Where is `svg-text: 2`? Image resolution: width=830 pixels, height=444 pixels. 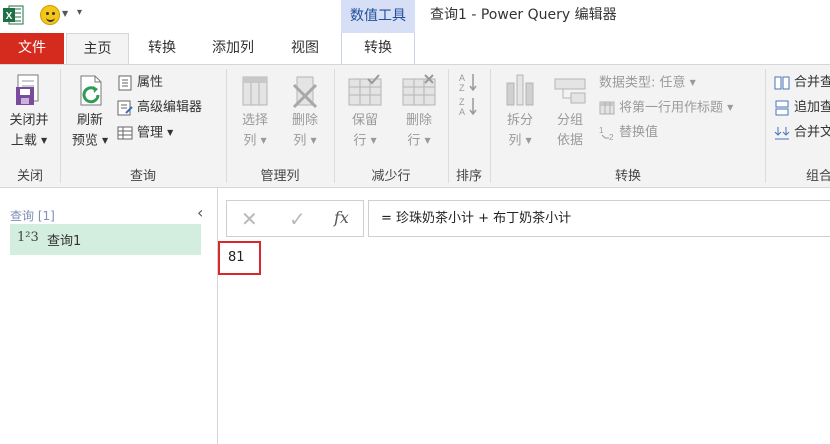
svg-text: 2 is located at coordinates (611, 137).